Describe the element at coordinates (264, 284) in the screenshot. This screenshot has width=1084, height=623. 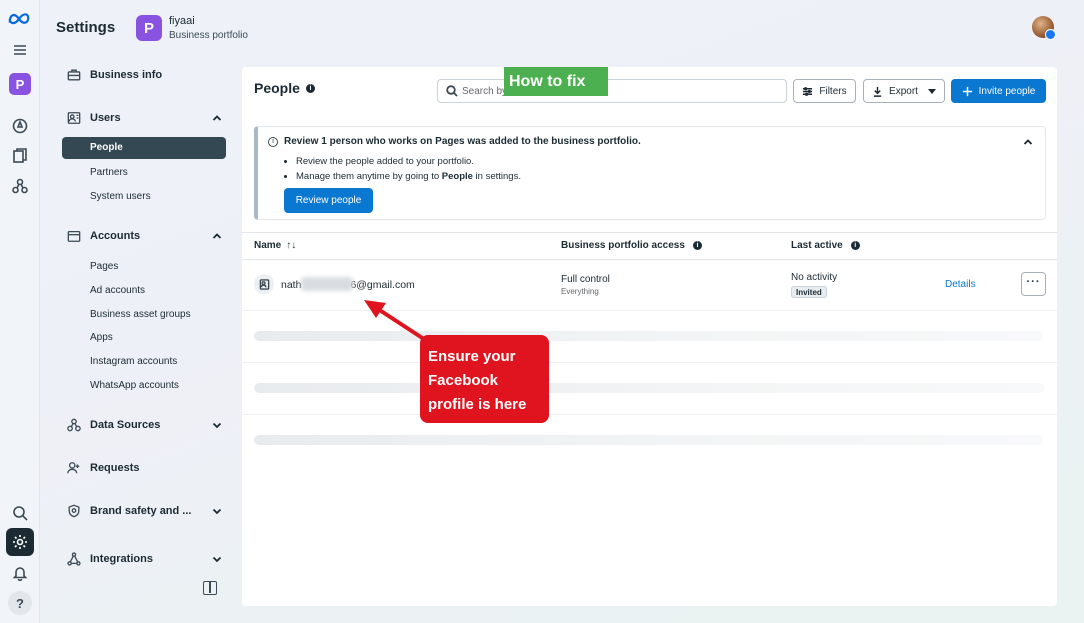
I see `person-badge-icon` at that location.